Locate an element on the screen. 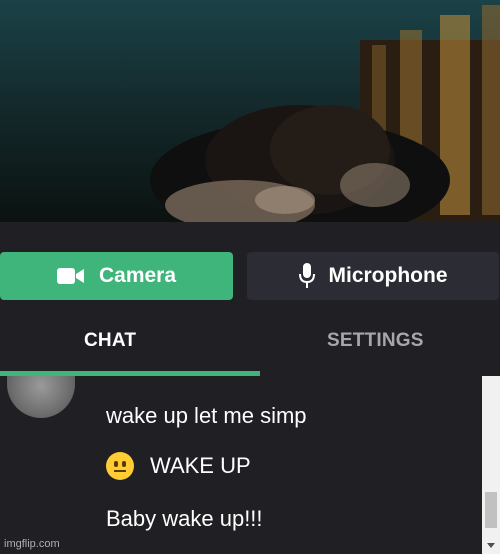 The height and width of the screenshot is (554, 500). chat-message: WAKE UP is located at coordinates (178, 466).